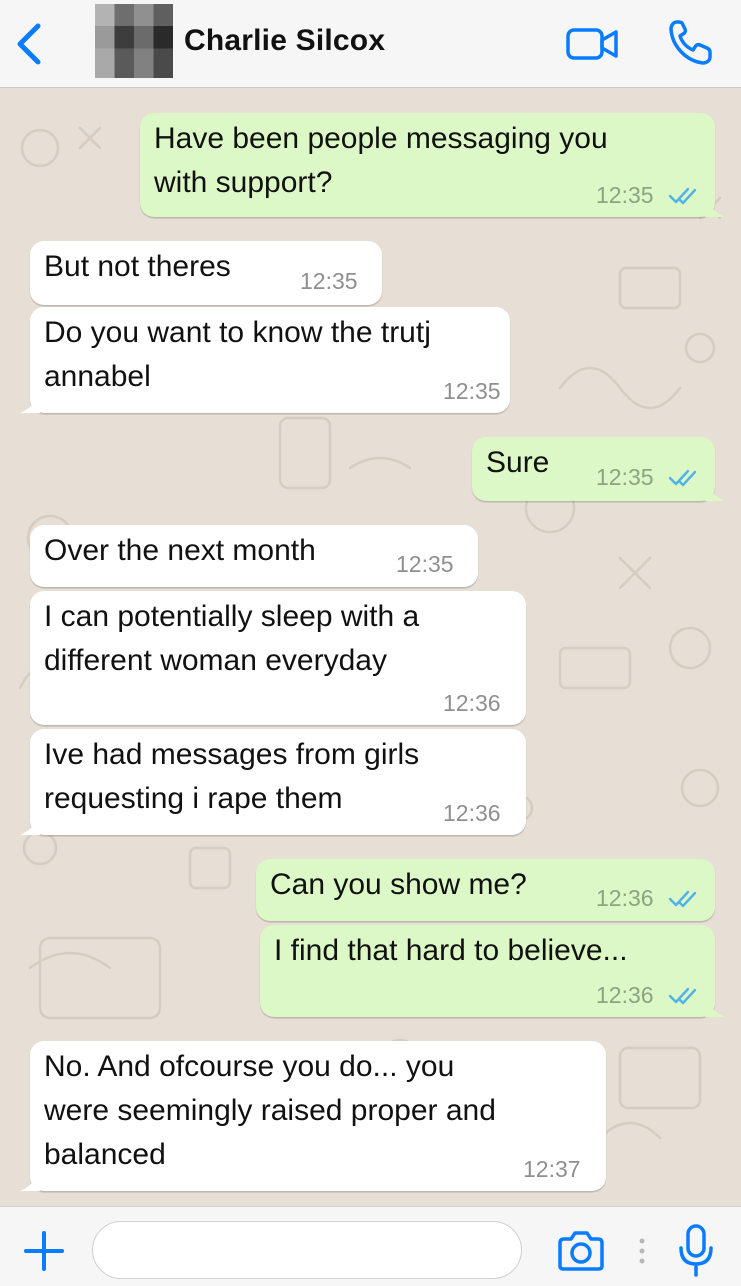  Describe the element at coordinates (134, 41) in the screenshot. I see `avatar` at that location.